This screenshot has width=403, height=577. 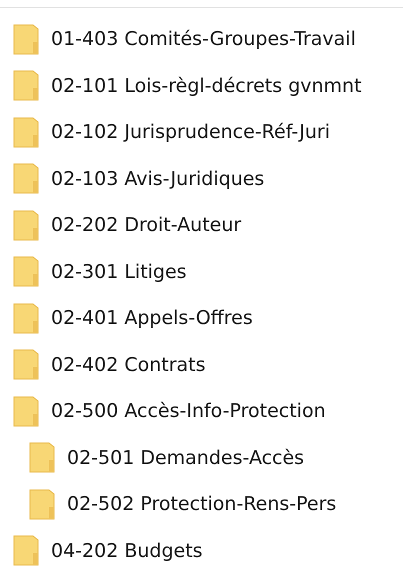 What do you see at coordinates (152, 318) in the screenshot?
I see `folder-label: 02-401 Appels-Offres` at bounding box center [152, 318].